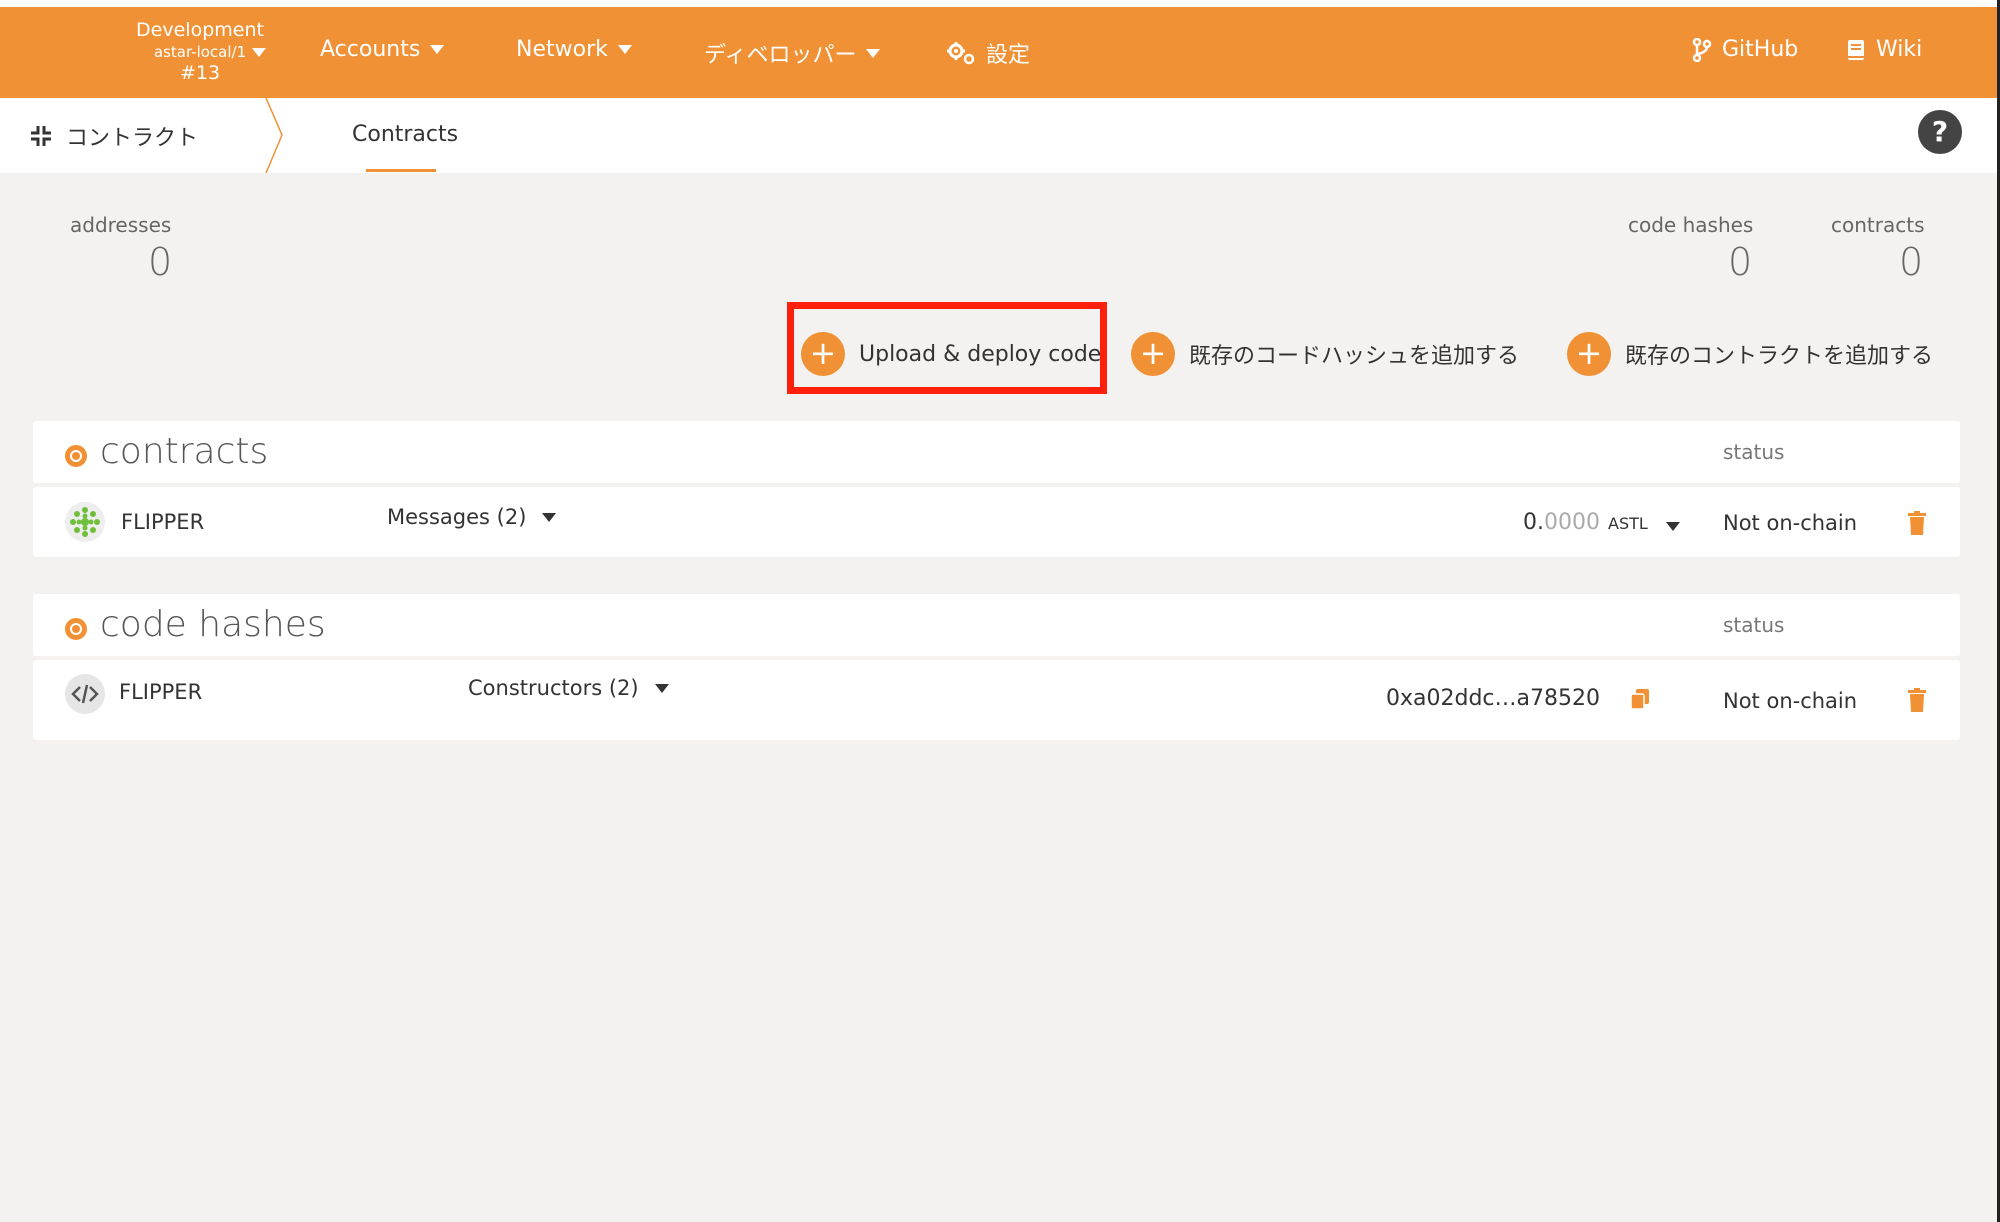  What do you see at coordinates (457, 517) in the screenshot?
I see `messages-label: Messages (2)` at bounding box center [457, 517].